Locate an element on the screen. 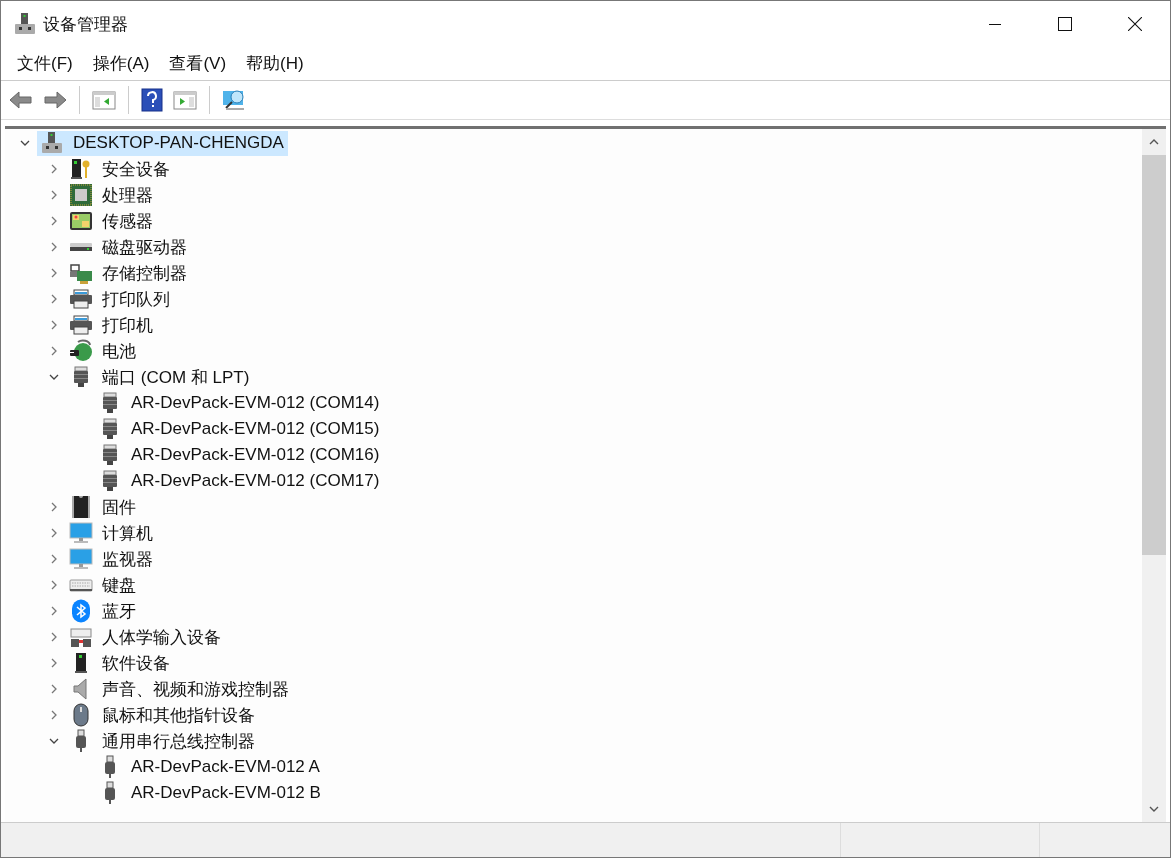 This screenshot has height=858, width=1171. scrollbar is located at coordinates (1154, 475).